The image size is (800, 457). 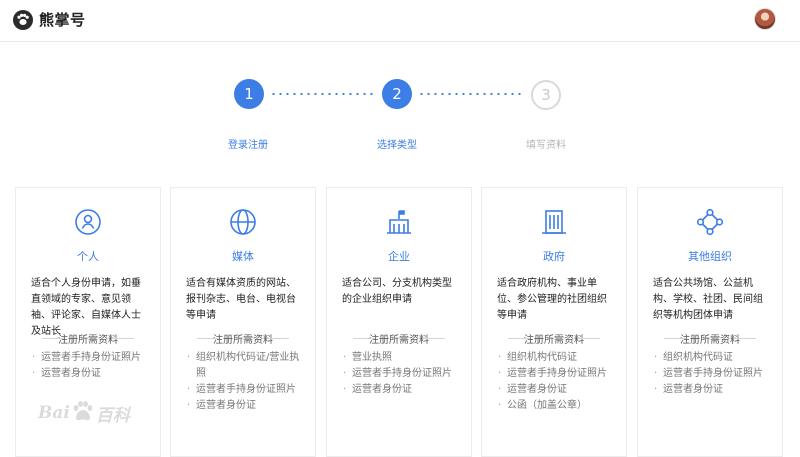 I want to click on watermark-paw-icon, so click(x=83, y=413).